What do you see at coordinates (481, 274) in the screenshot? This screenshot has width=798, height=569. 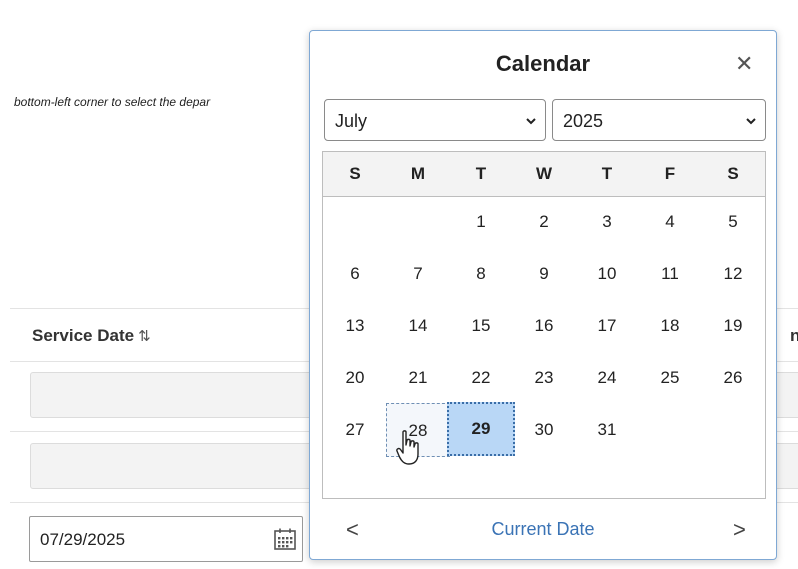 I see `calendar-day: 8` at bounding box center [481, 274].